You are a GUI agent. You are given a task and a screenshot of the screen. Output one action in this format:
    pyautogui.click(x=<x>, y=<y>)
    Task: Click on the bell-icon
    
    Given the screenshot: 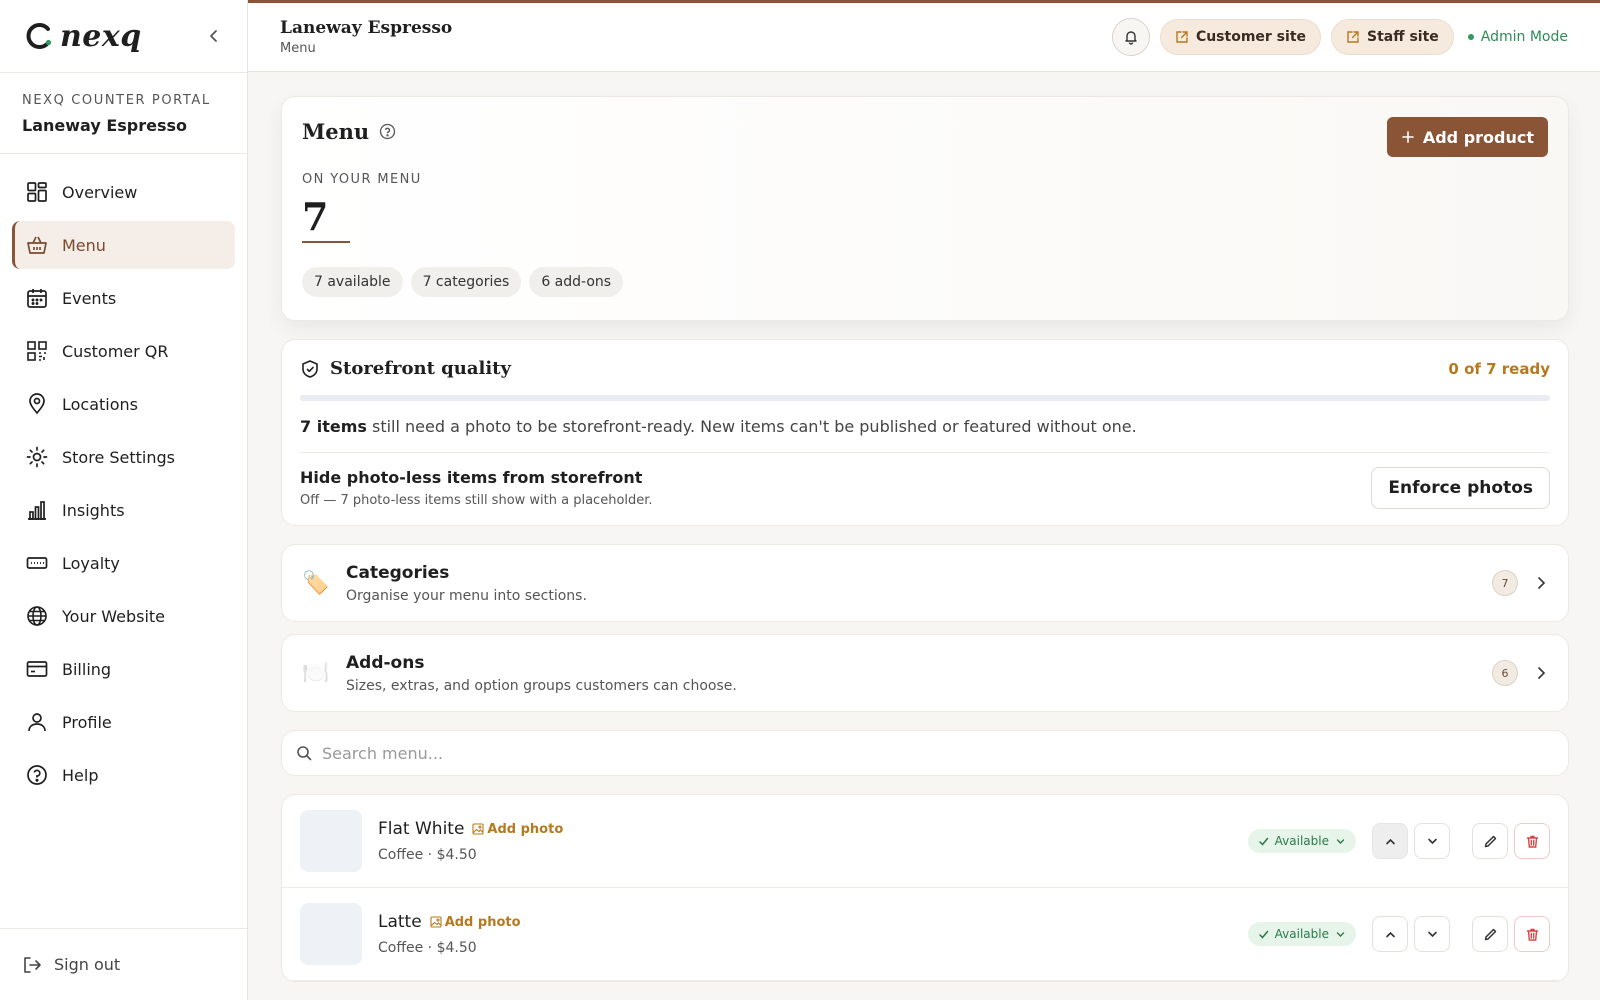 What is the action you would take?
    pyautogui.click(x=1131, y=38)
    